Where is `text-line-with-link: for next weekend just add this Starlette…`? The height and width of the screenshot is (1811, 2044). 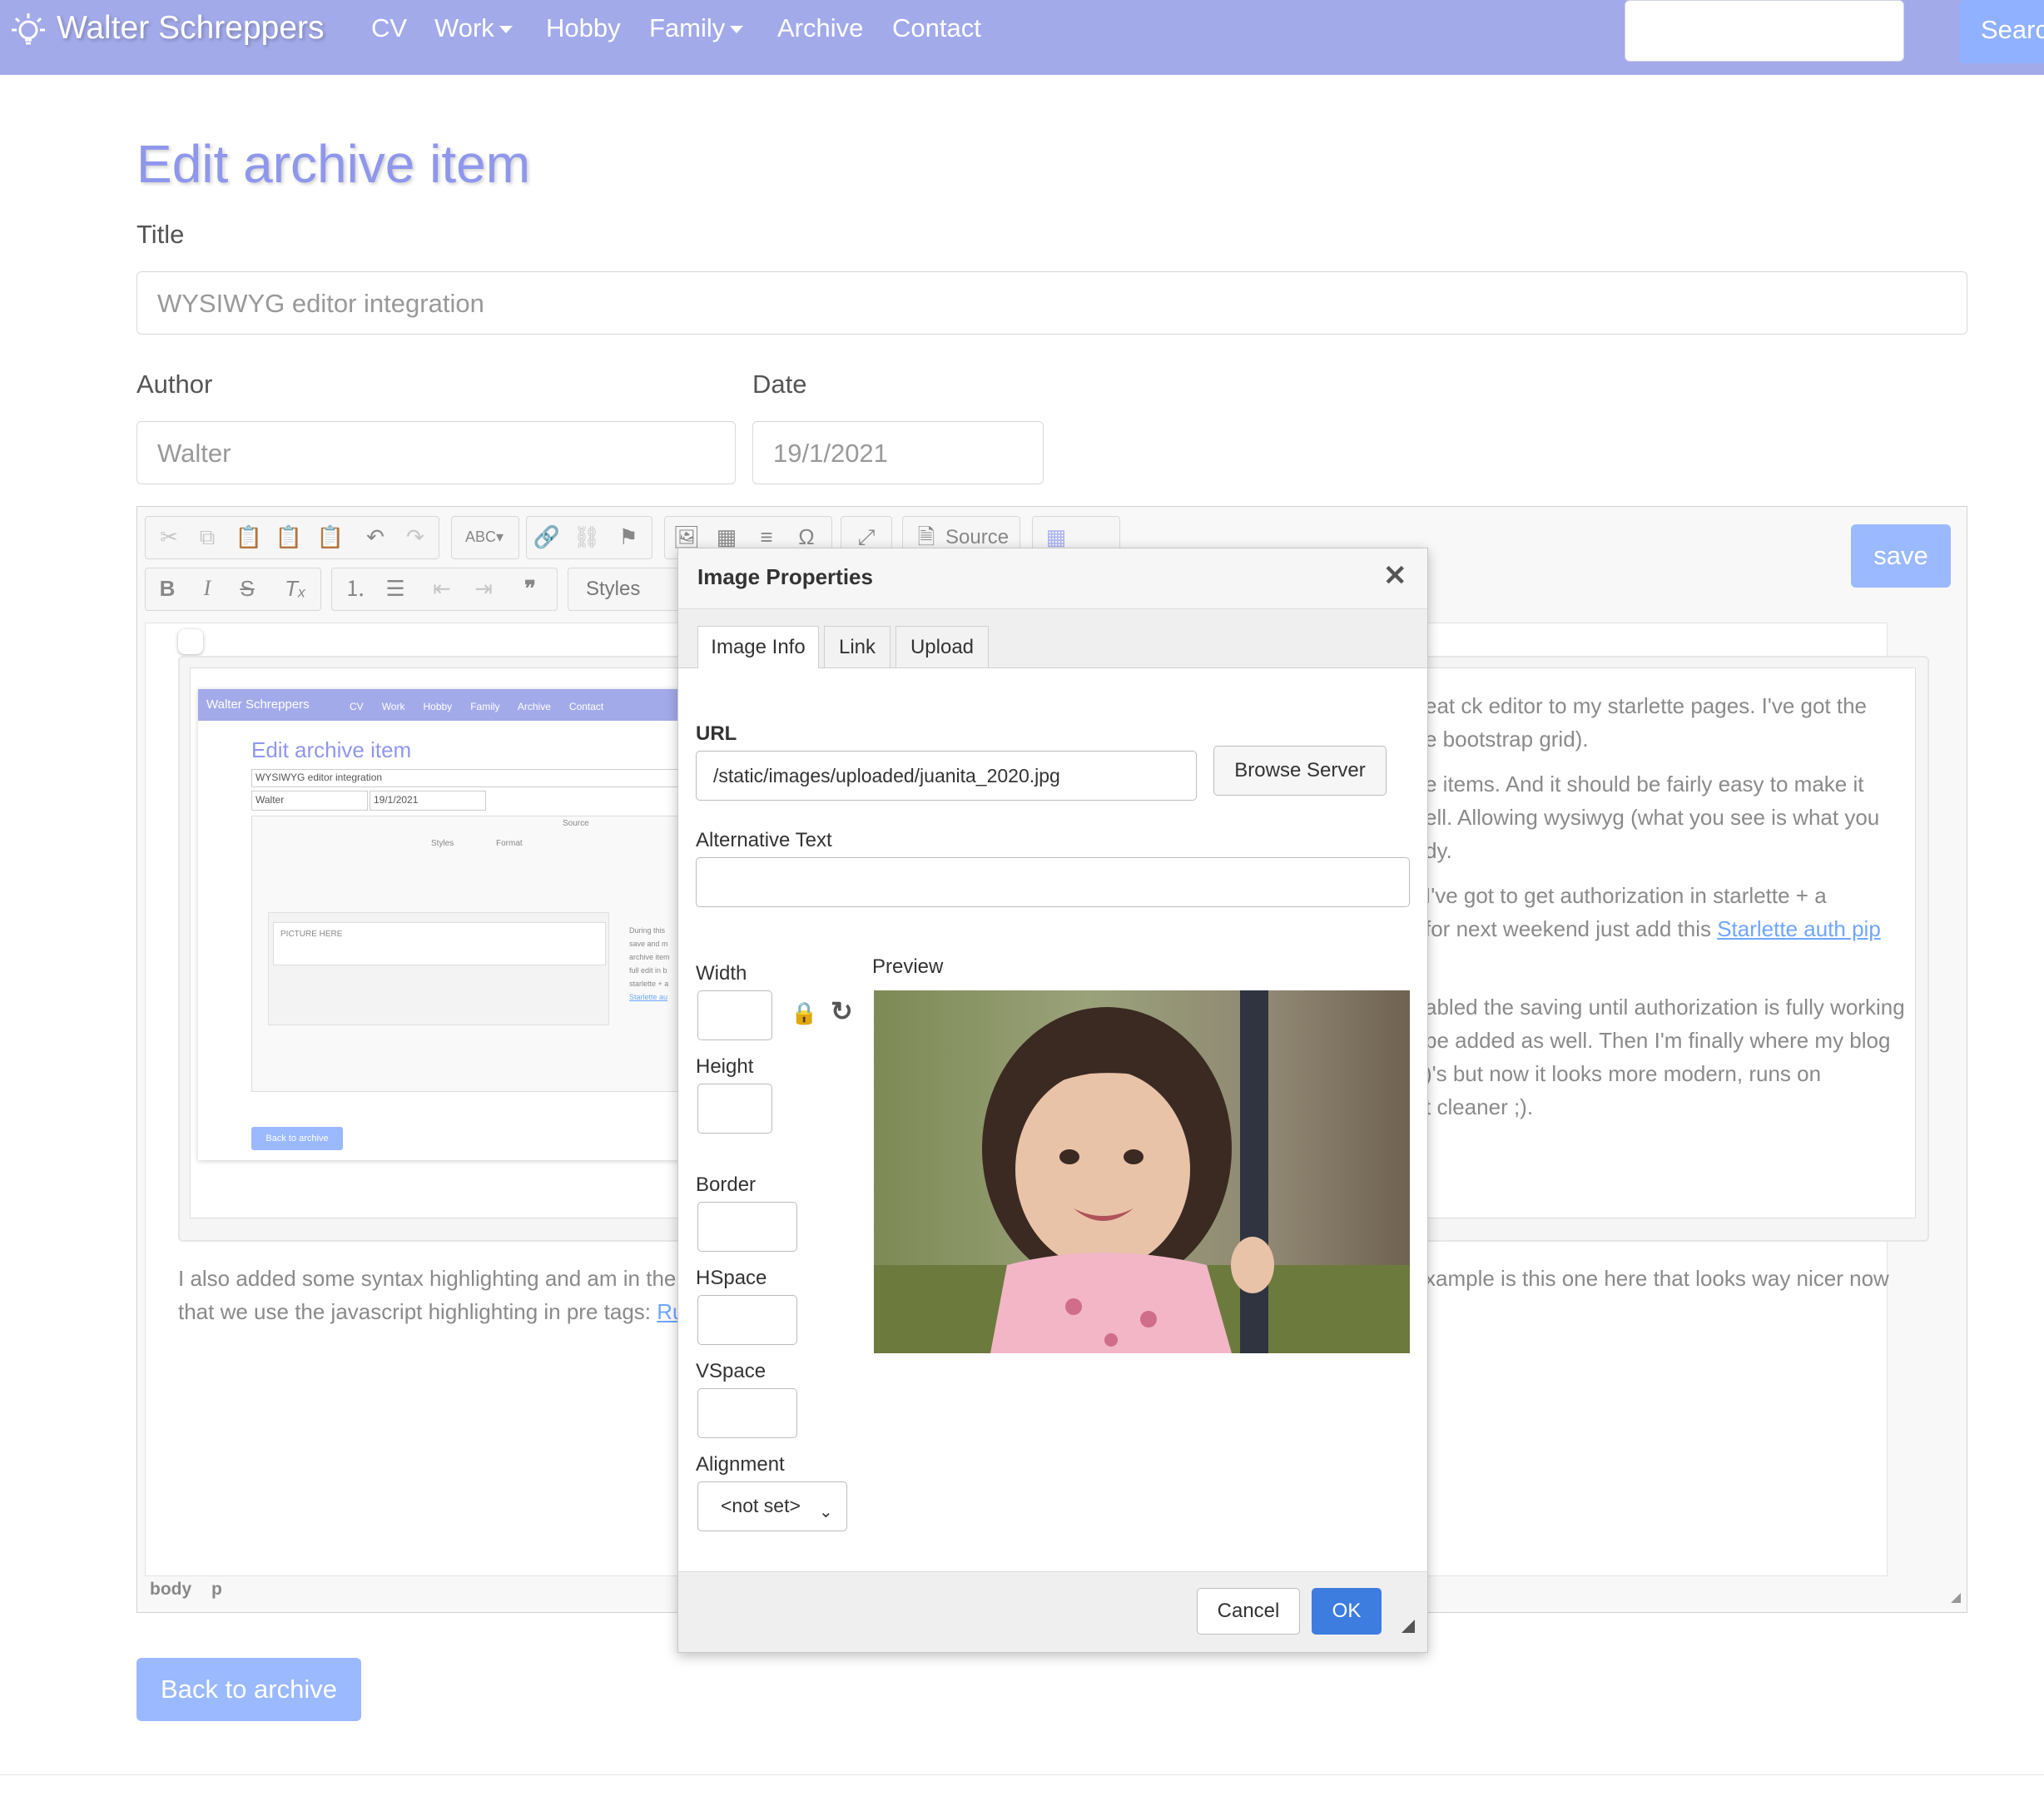 text-line-with-link: for next weekend just add this Starlette… is located at coordinates (1667, 928).